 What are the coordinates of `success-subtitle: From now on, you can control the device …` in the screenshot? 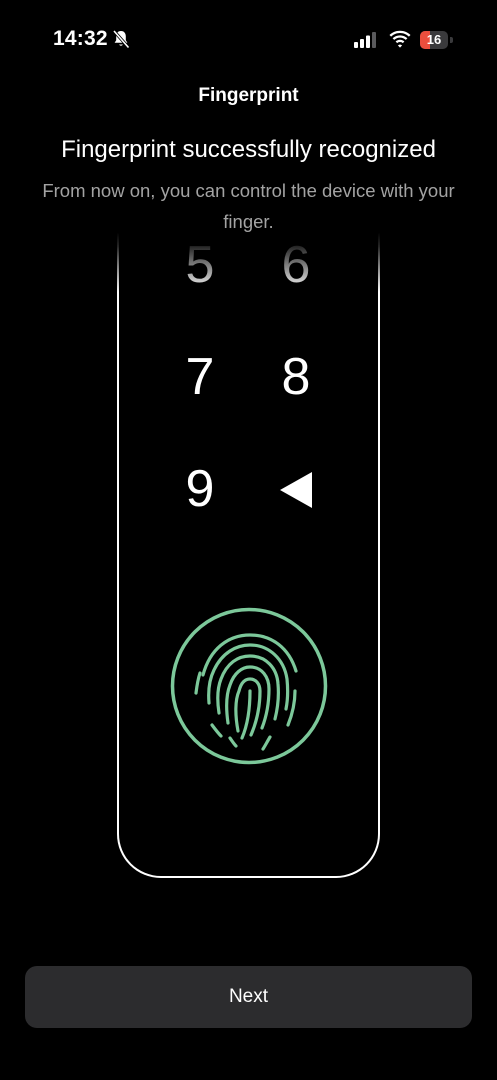 It's located at (248, 206).